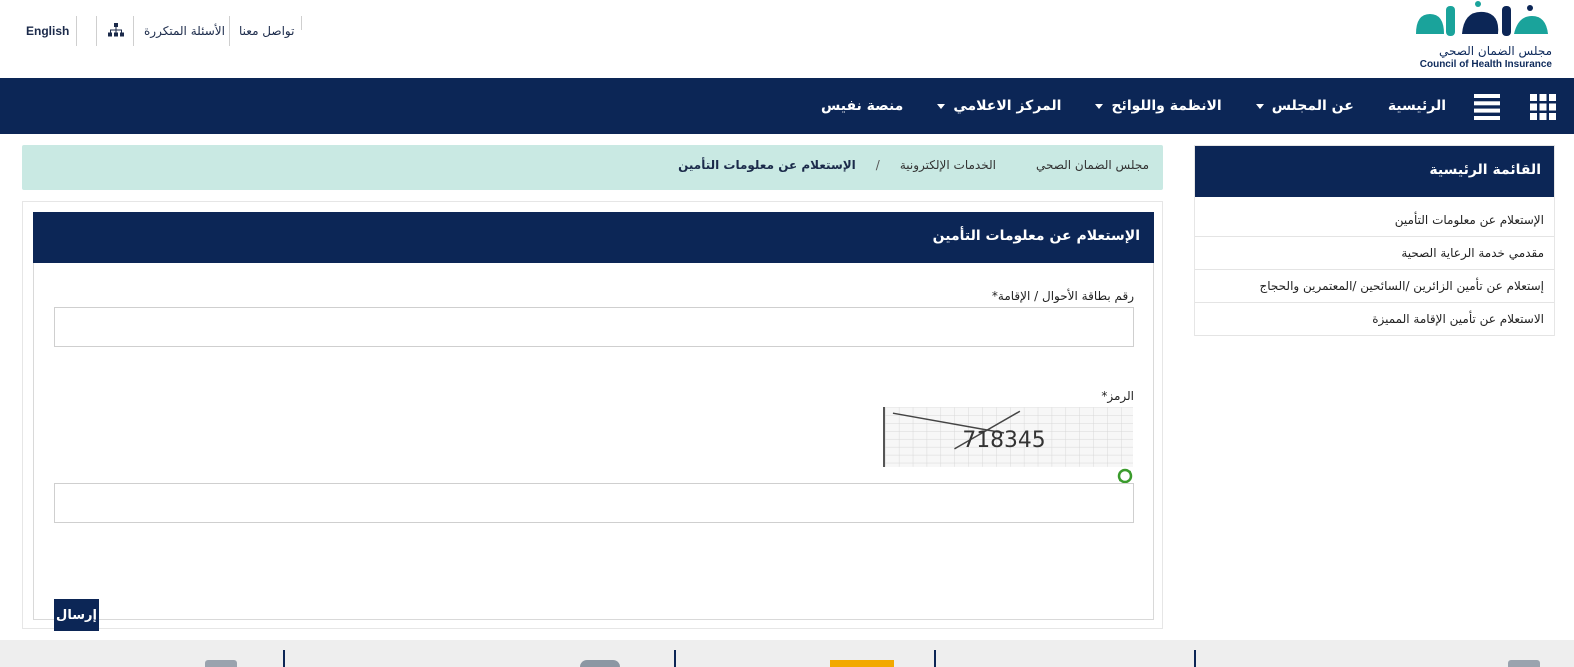 The height and width of the screenshot is (667, 1574). I want to click on logo-mark, so click(1482, 18).